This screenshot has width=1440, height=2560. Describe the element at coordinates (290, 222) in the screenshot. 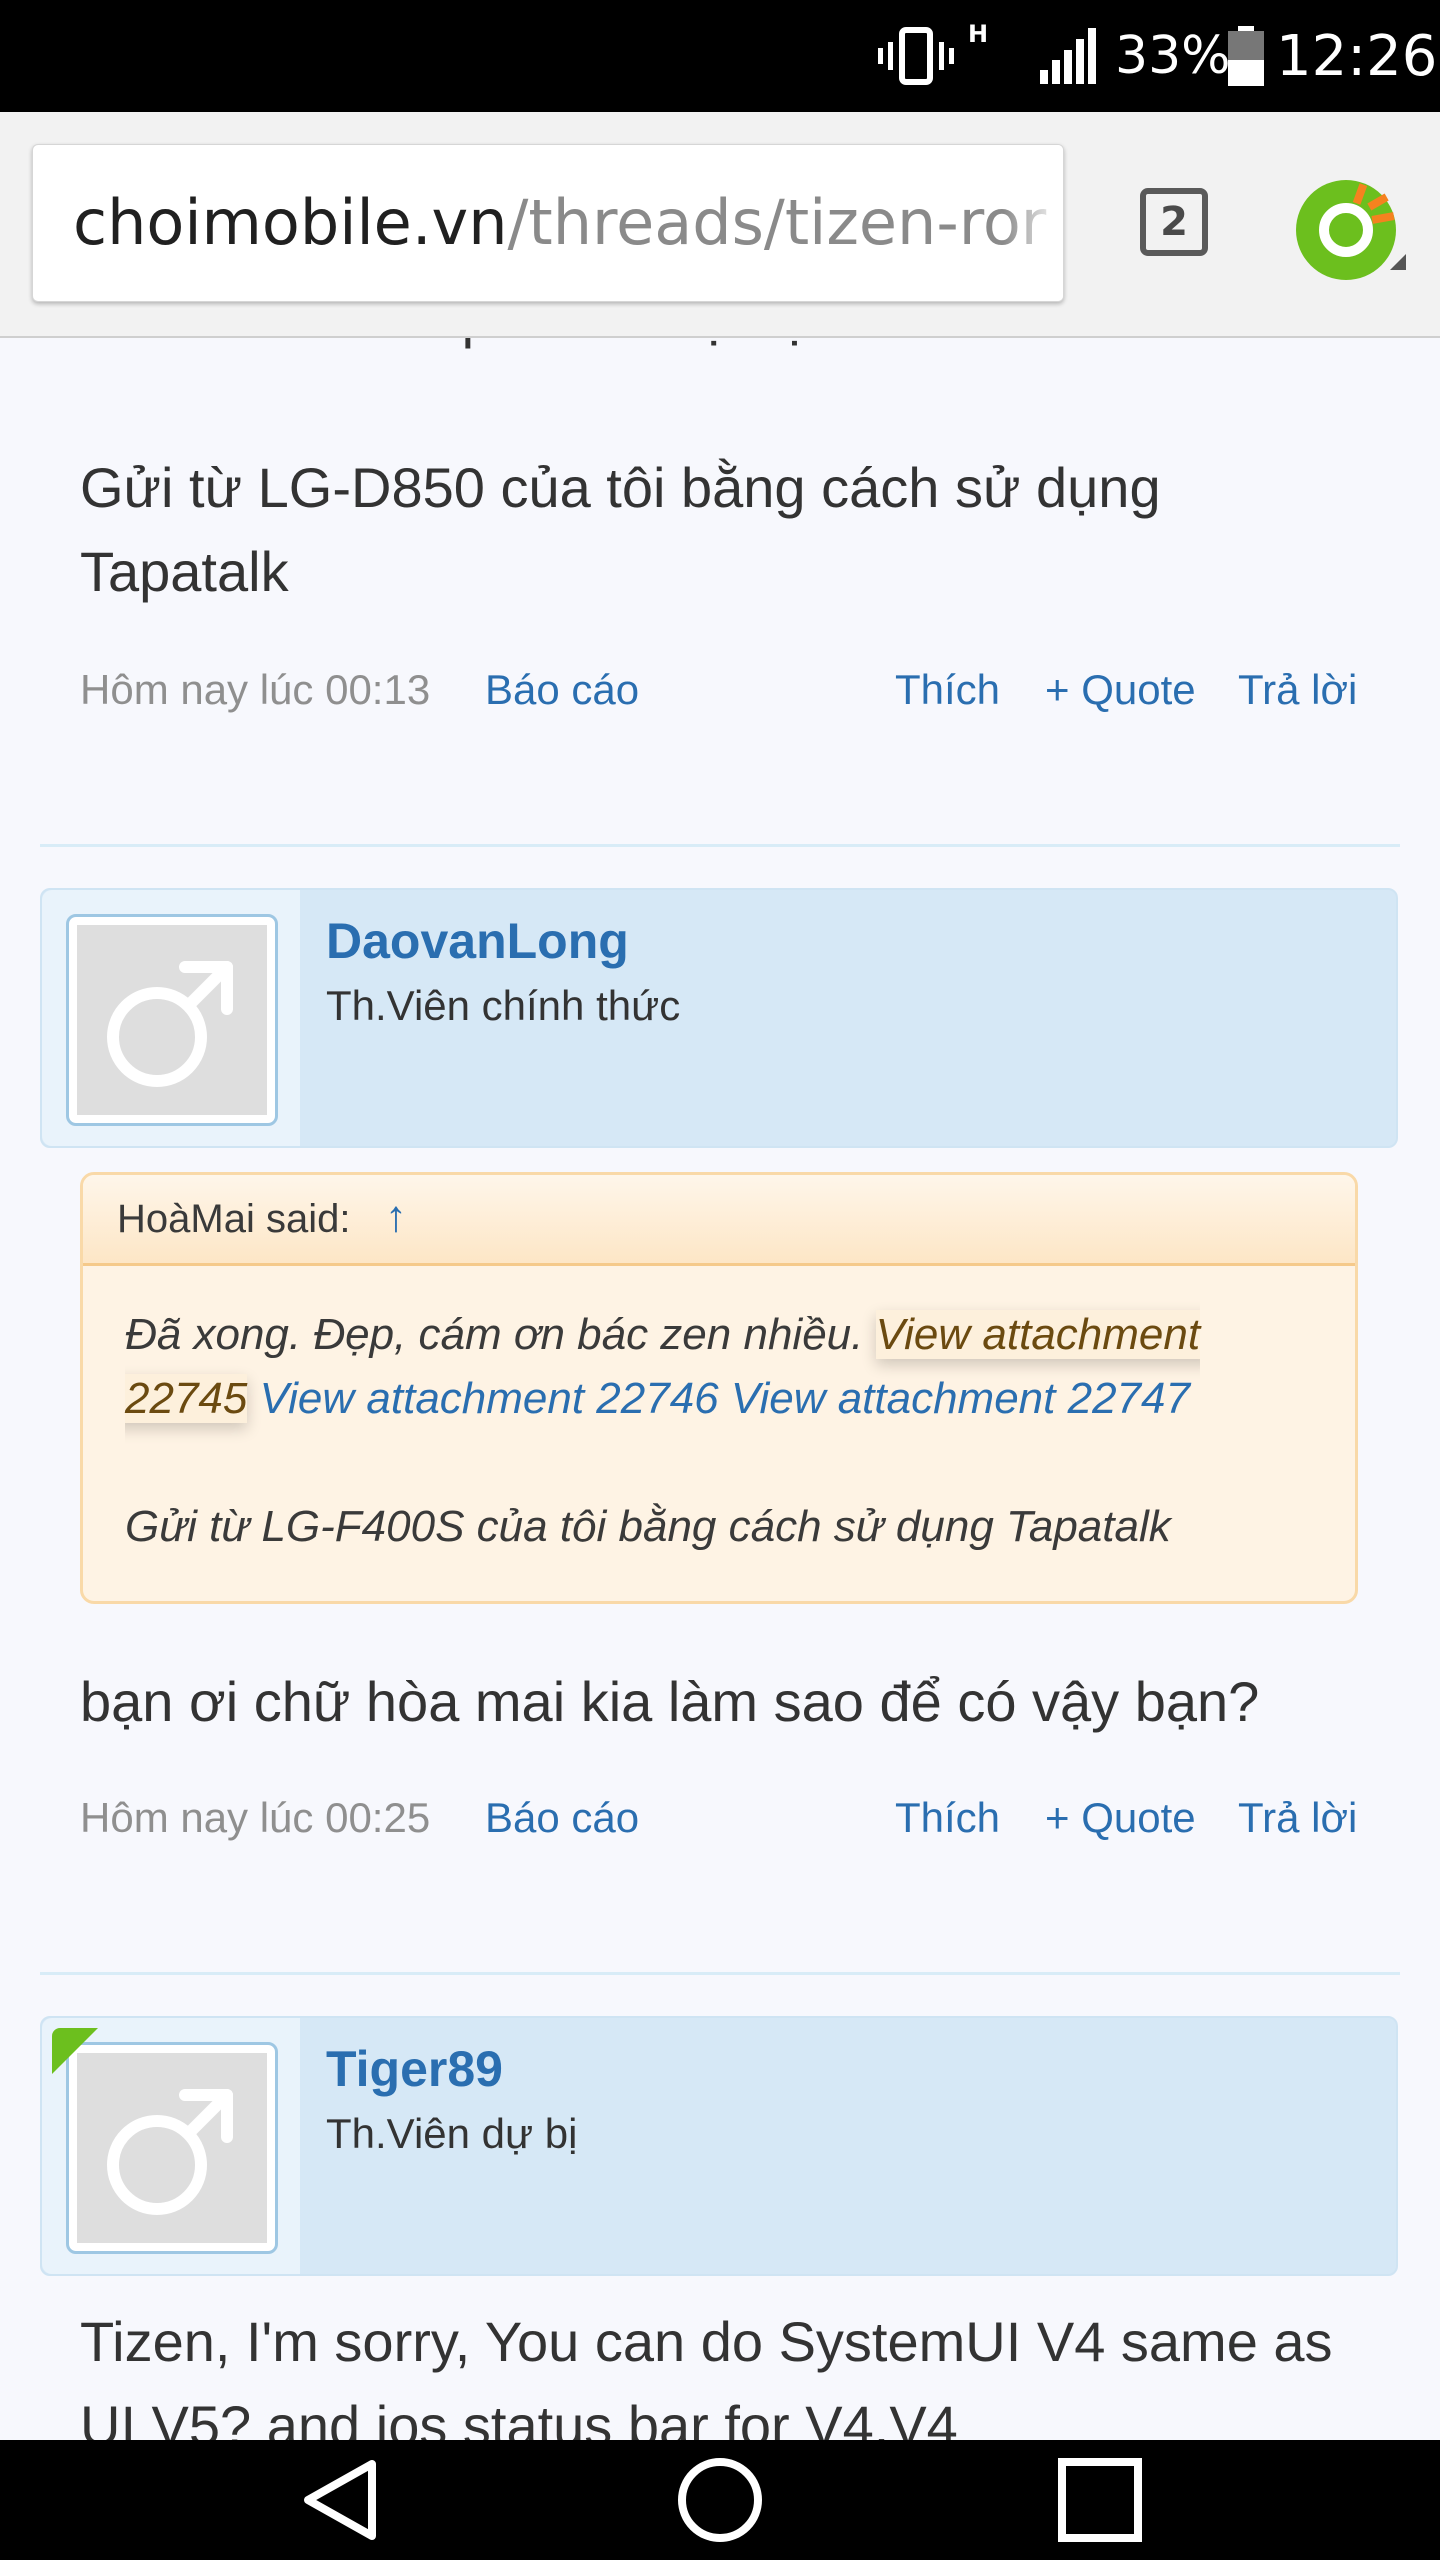

I see `url-domain: choimobile.vn` at that location.